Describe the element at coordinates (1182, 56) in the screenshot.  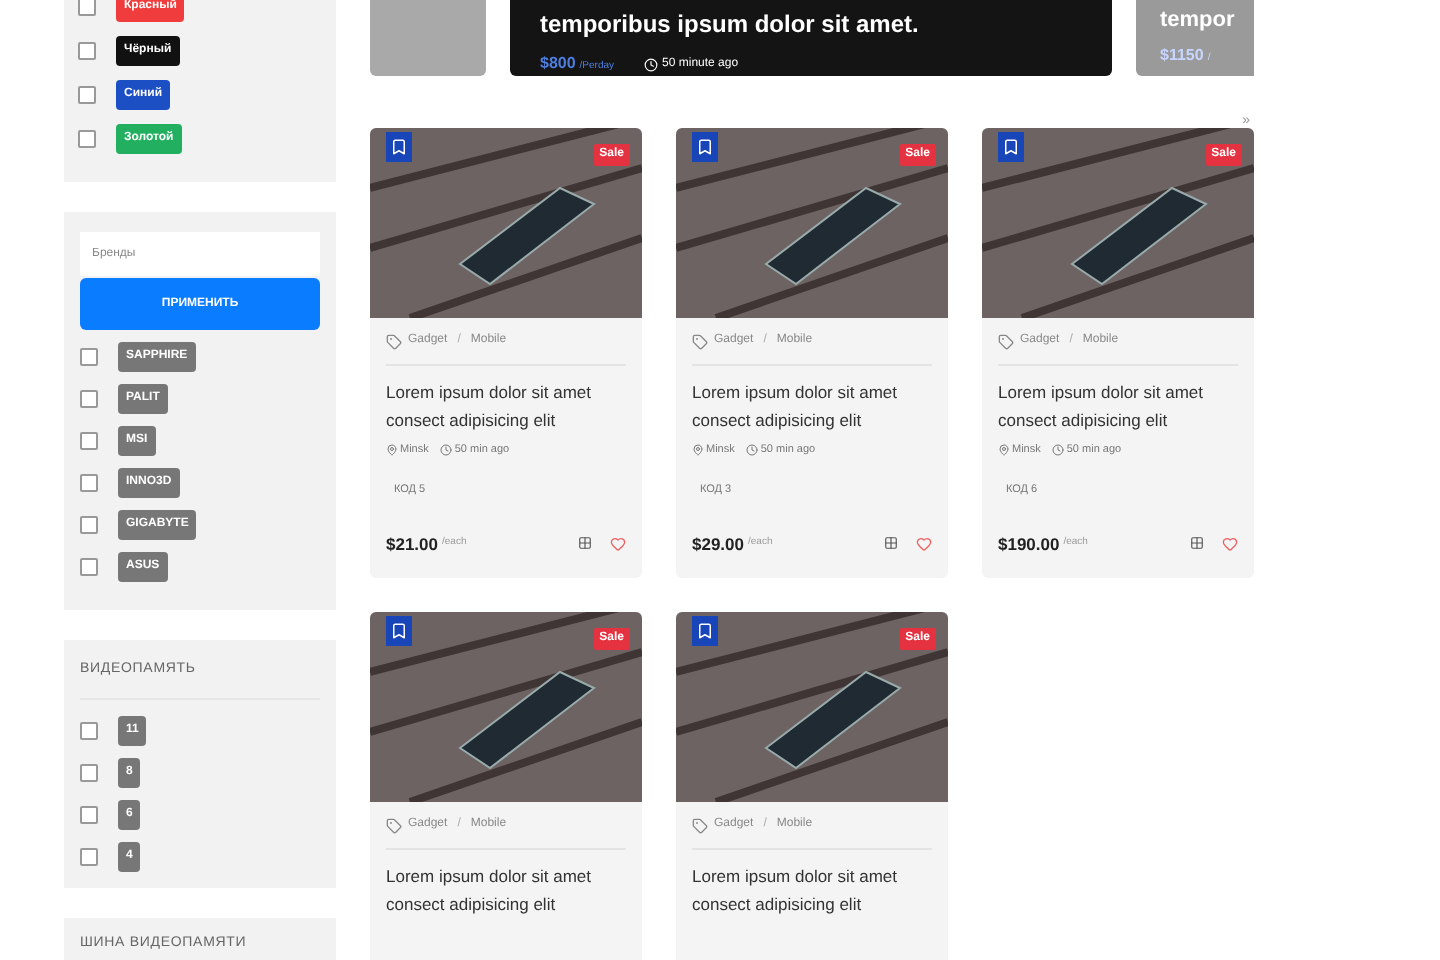
I see `banner-price: $1150` at that location.